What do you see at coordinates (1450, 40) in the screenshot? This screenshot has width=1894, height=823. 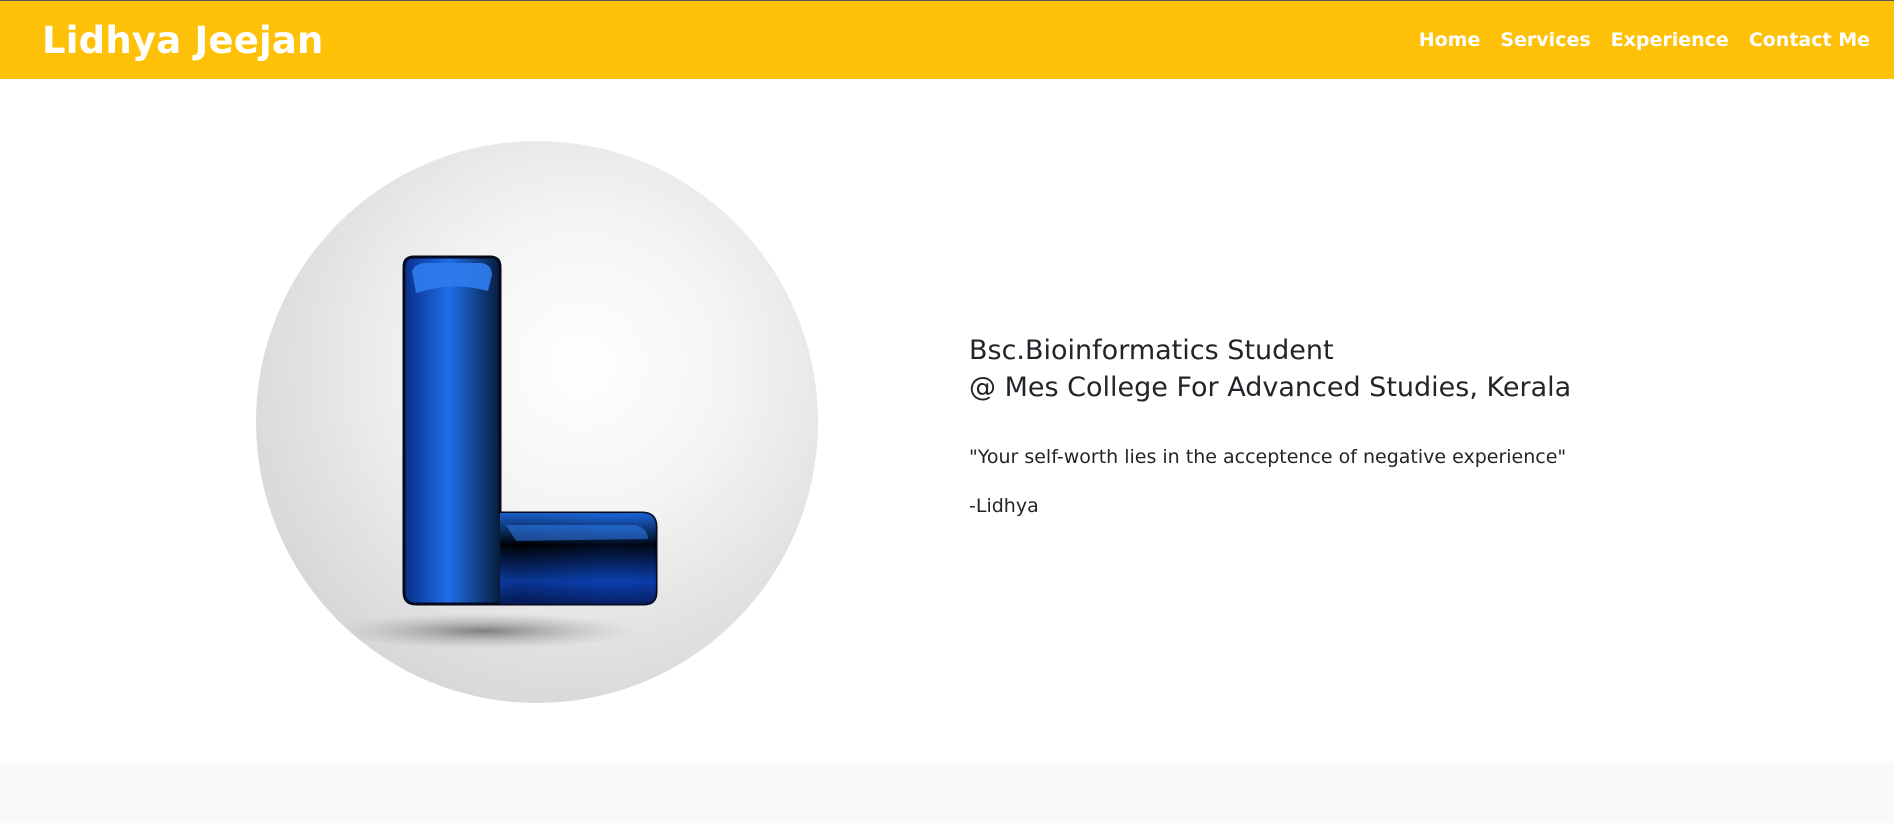 I see `nav-home-link: Home` at bounding box center [1450, 40].